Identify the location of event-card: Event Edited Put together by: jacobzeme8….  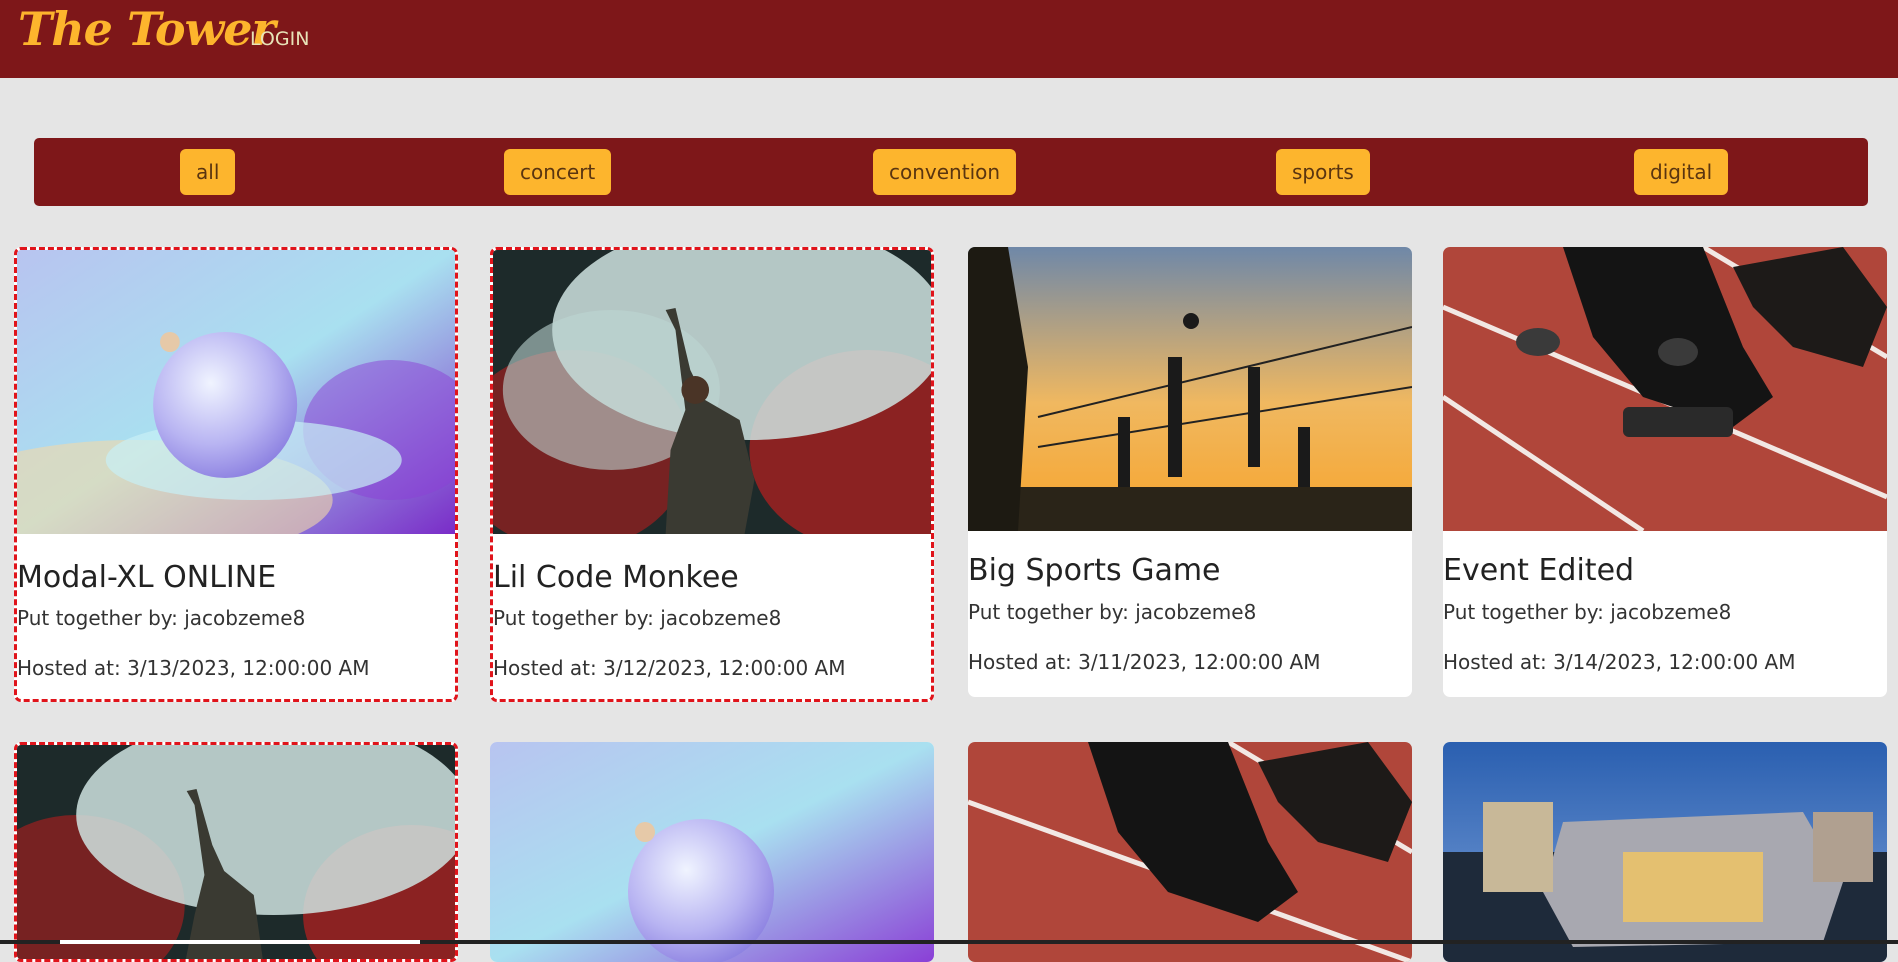
(1665, 472).